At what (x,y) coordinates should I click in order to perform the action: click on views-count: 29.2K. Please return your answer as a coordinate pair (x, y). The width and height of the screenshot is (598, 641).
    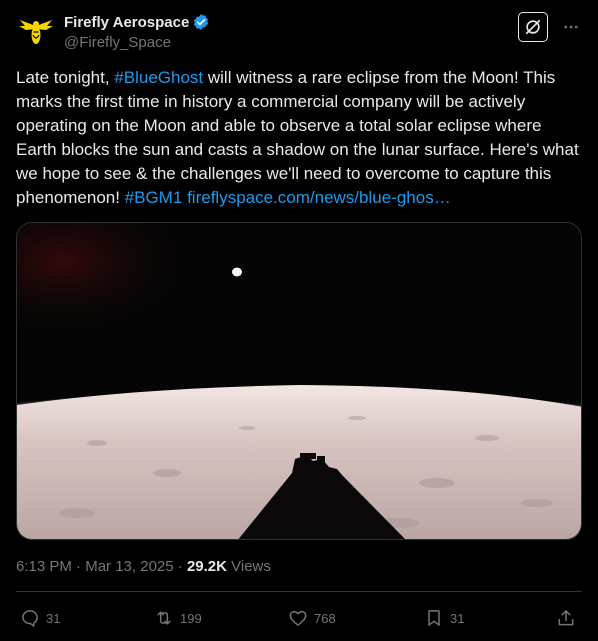
    Looking at the image, I should click on (207, 566).